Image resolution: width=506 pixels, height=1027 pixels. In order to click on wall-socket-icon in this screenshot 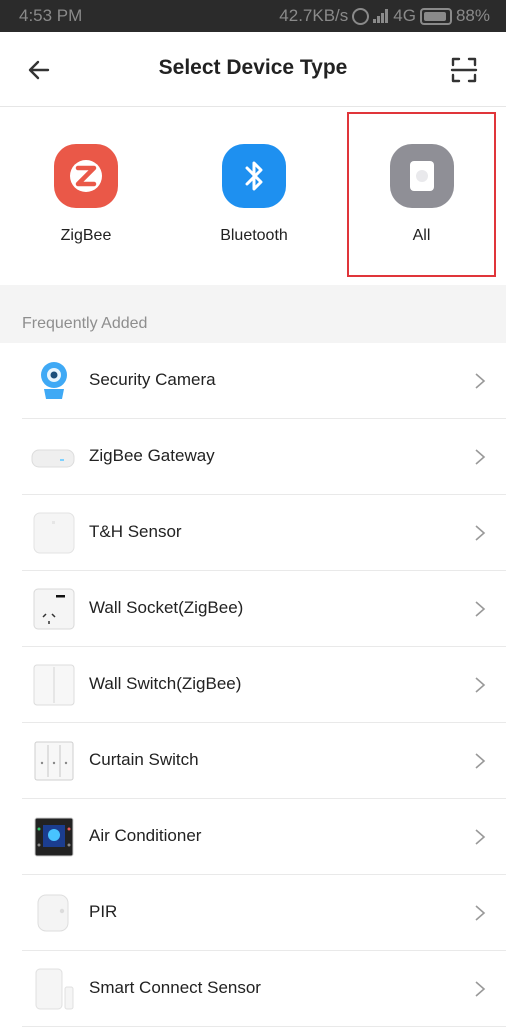, I will do `click(54, 609)`.